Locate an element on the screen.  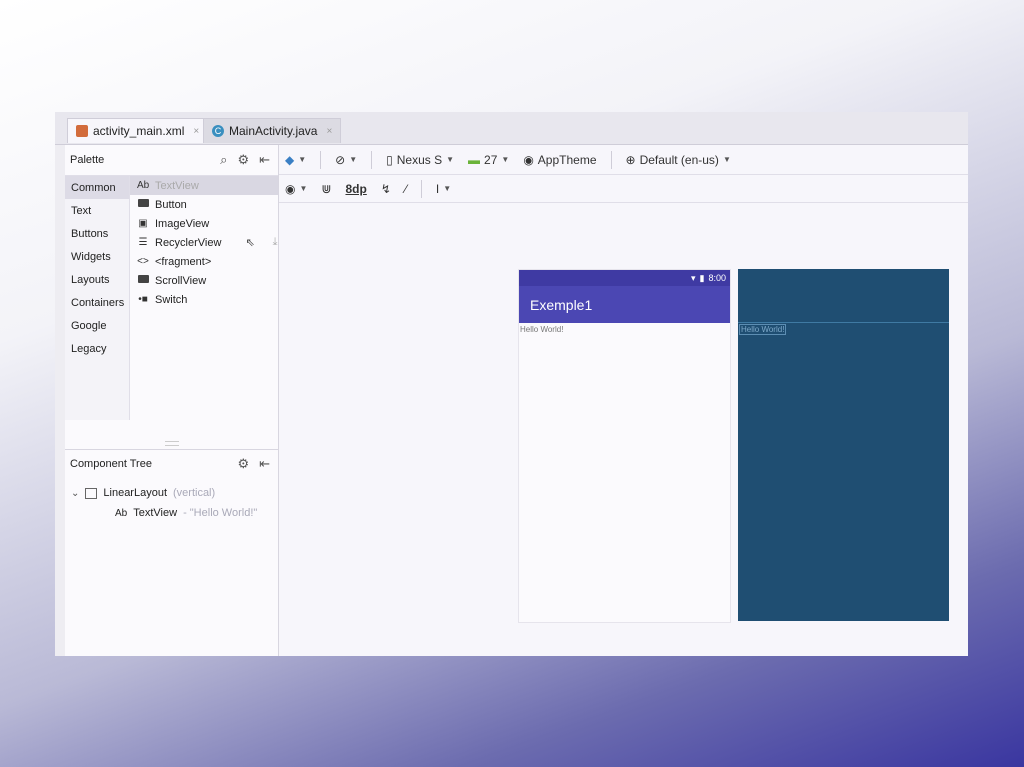
view-options-dropdown: ◉ ▼ is located at coordinates (296, 189).